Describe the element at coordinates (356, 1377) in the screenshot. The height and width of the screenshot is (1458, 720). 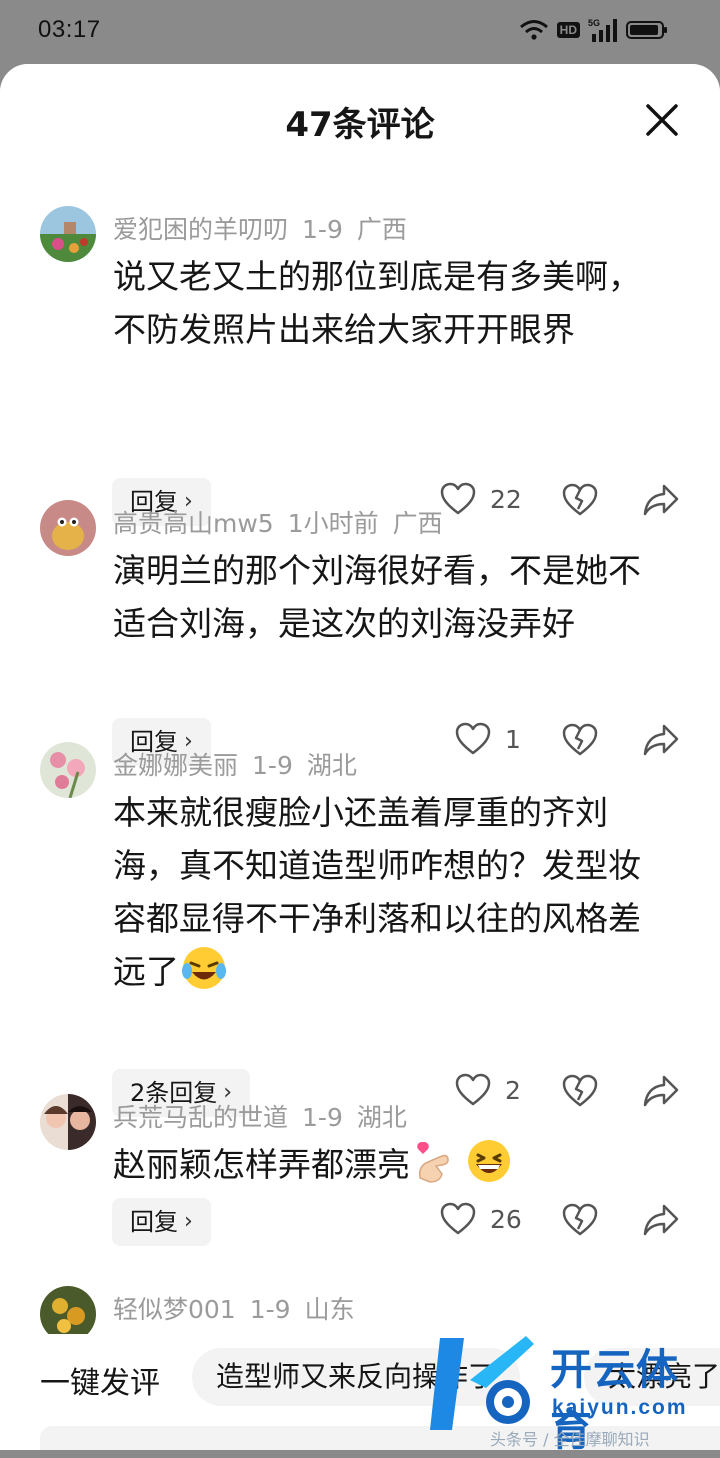
I see `quick-reply-chip: 造型师又来反向操作了` at that location.